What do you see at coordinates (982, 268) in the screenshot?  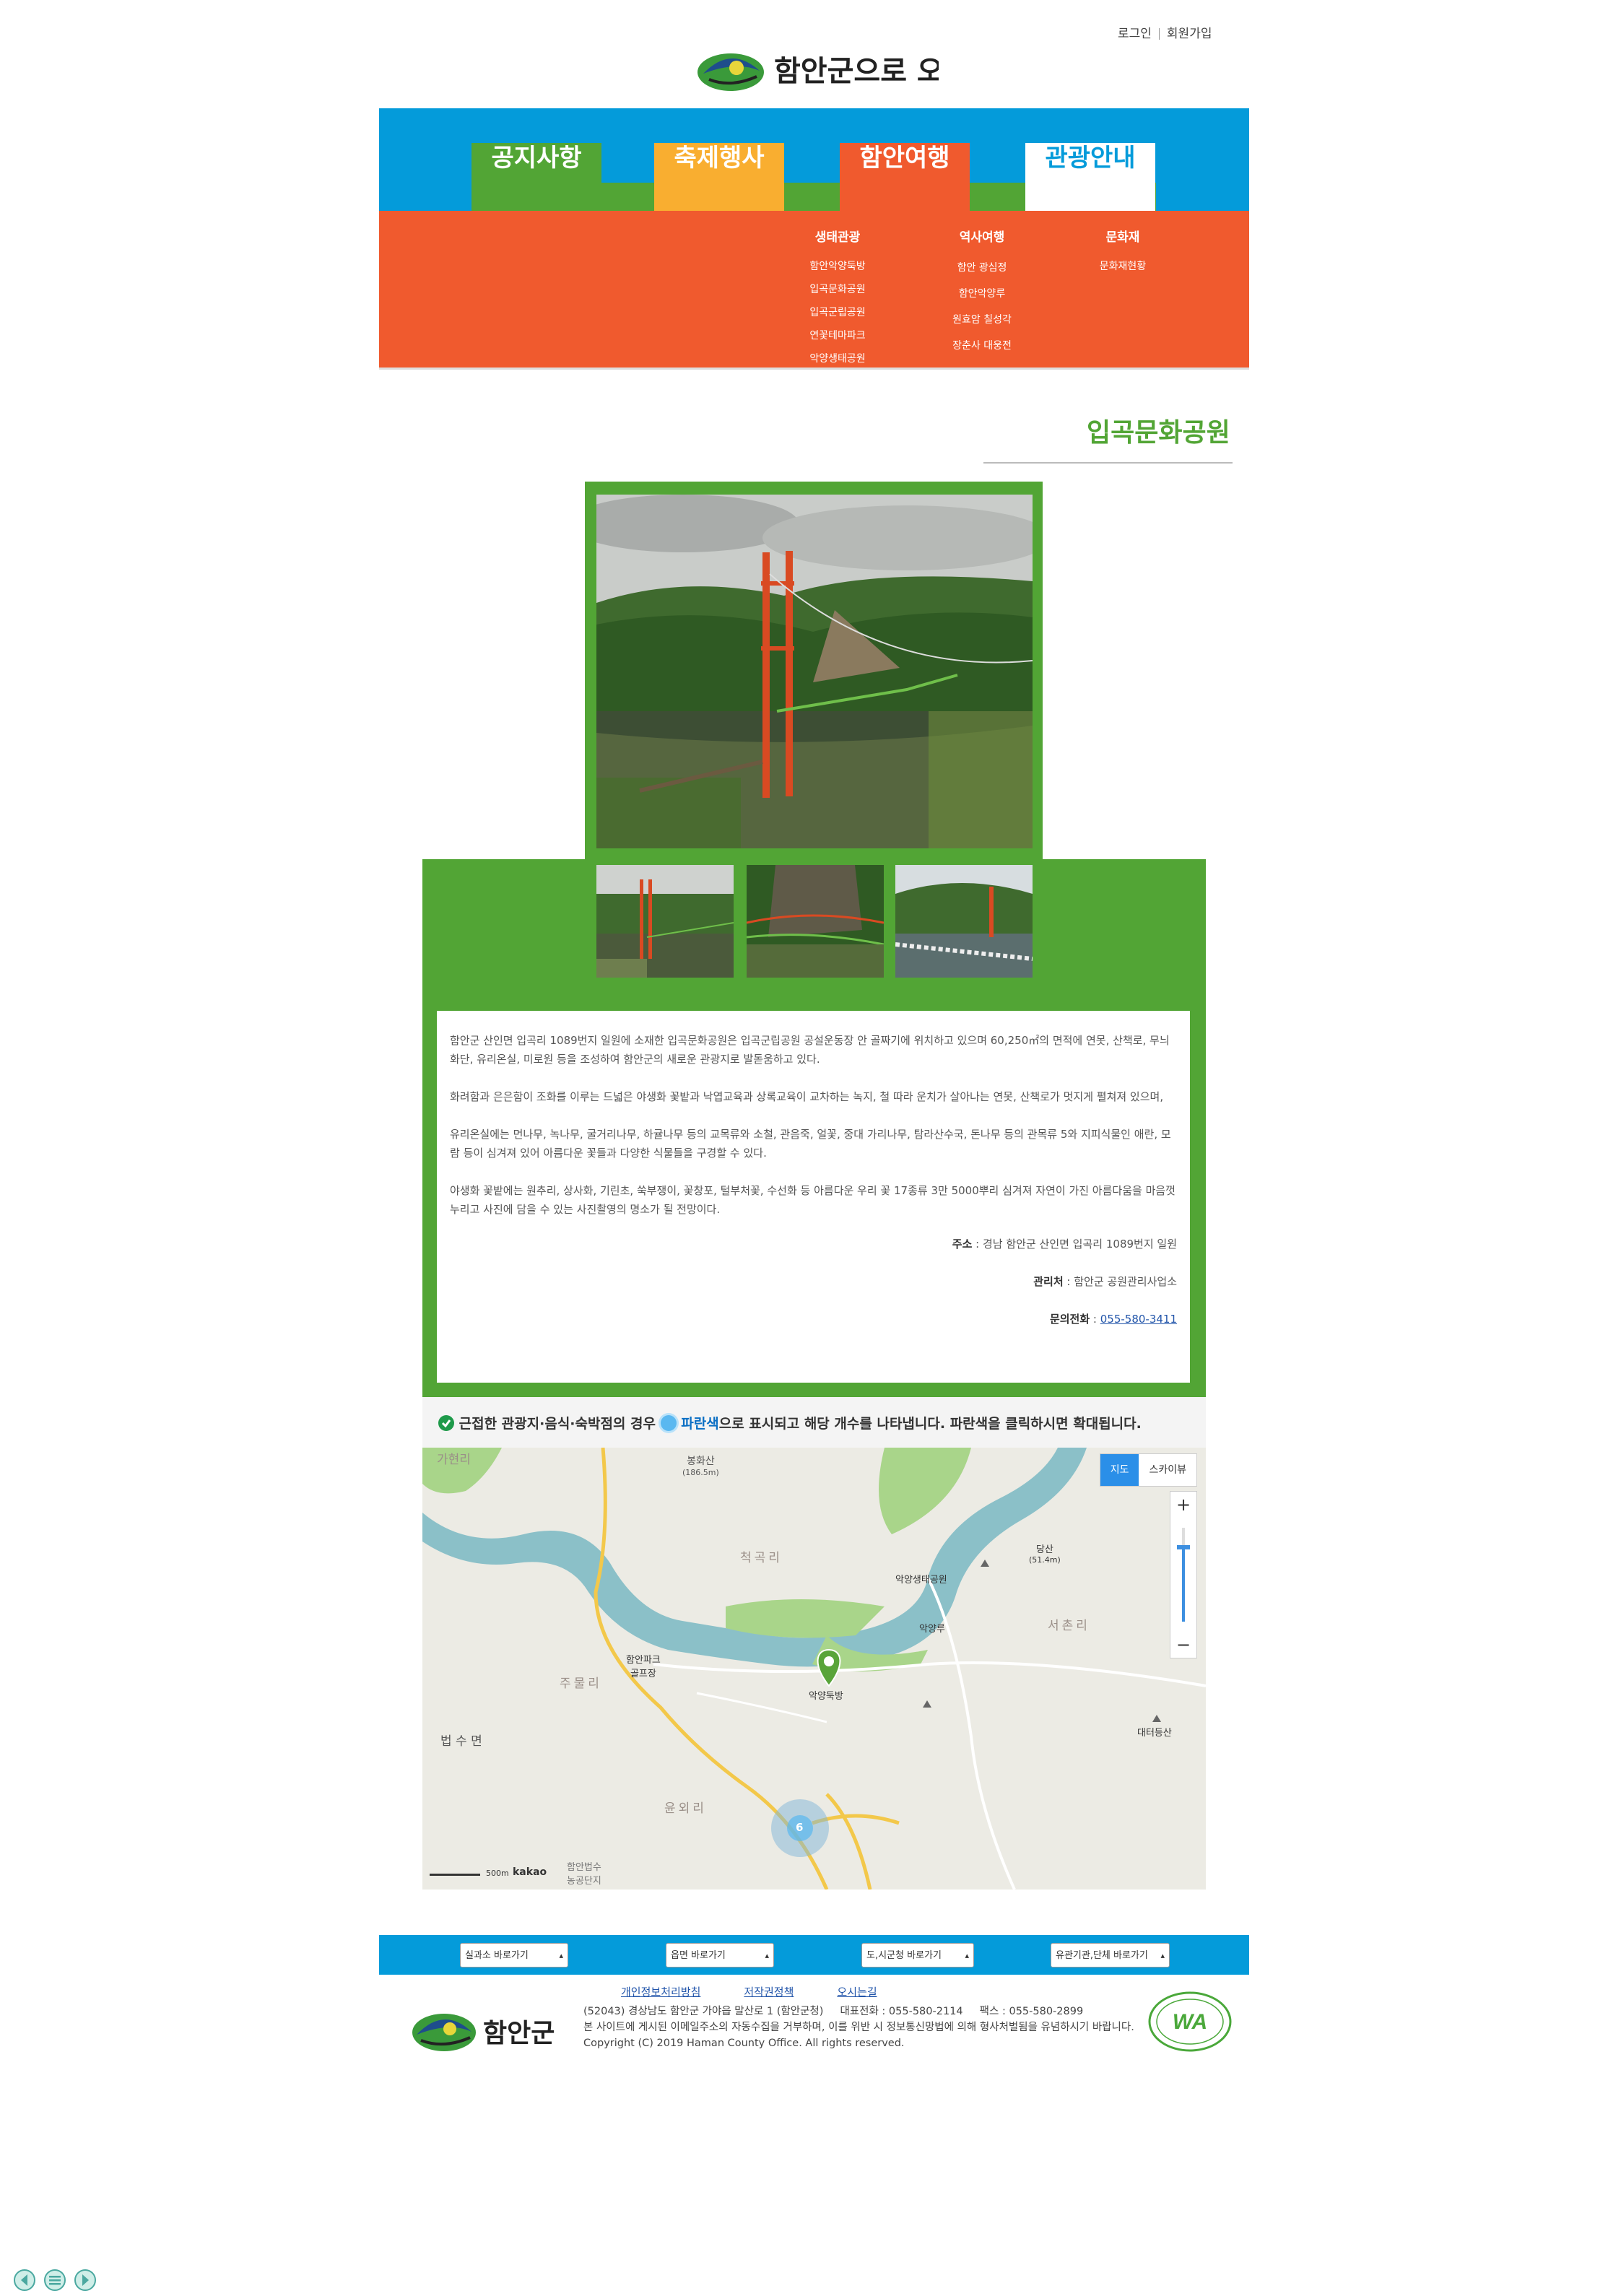 I see `menu-item: 함안 광심정` at bounding box center [982, 268].